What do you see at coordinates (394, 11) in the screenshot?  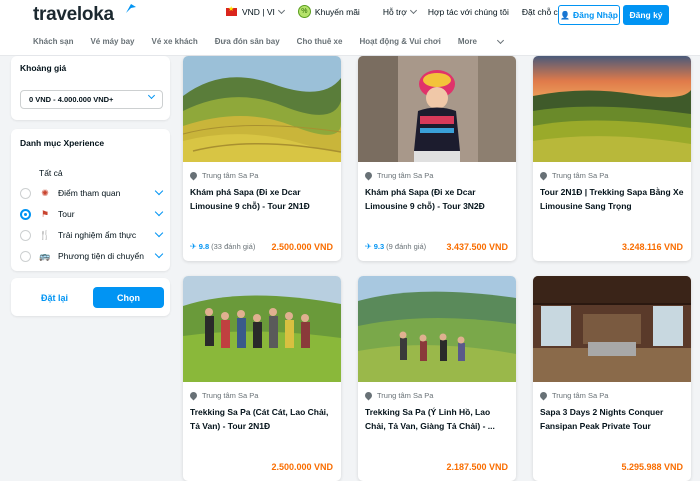 I see `support-label: Hỗ trợ` at bounding box center [394, 11].